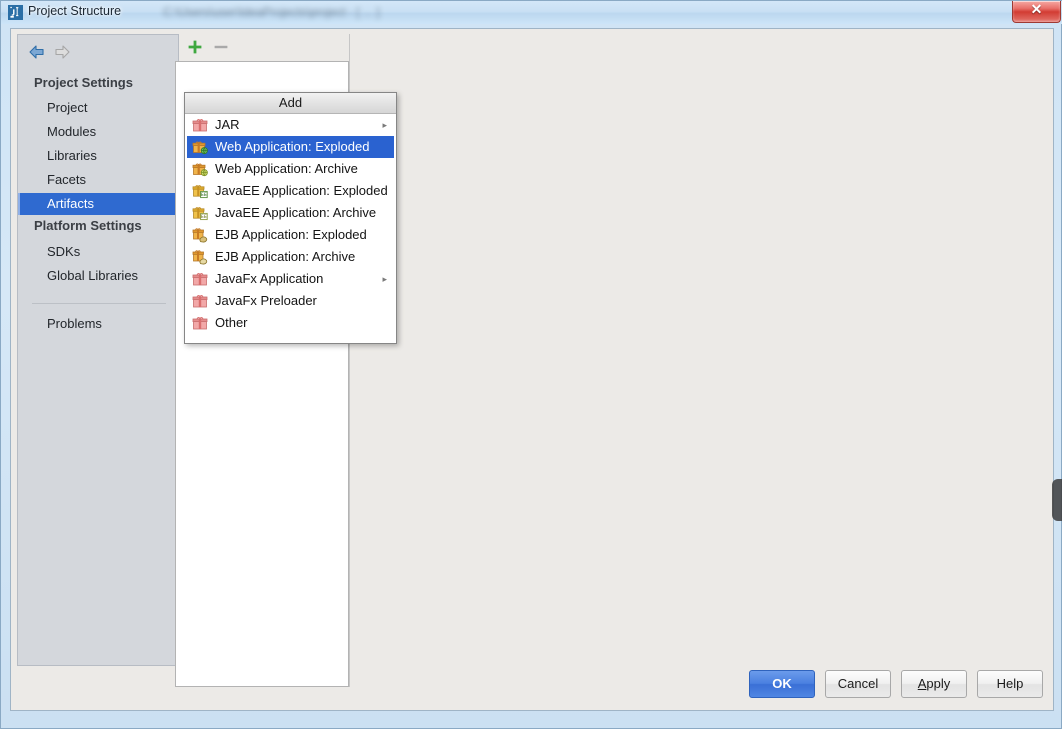  Describe the element at coordinates (99, 108) in the screenshot. I see `sidebar-item-project: Project` at that location.